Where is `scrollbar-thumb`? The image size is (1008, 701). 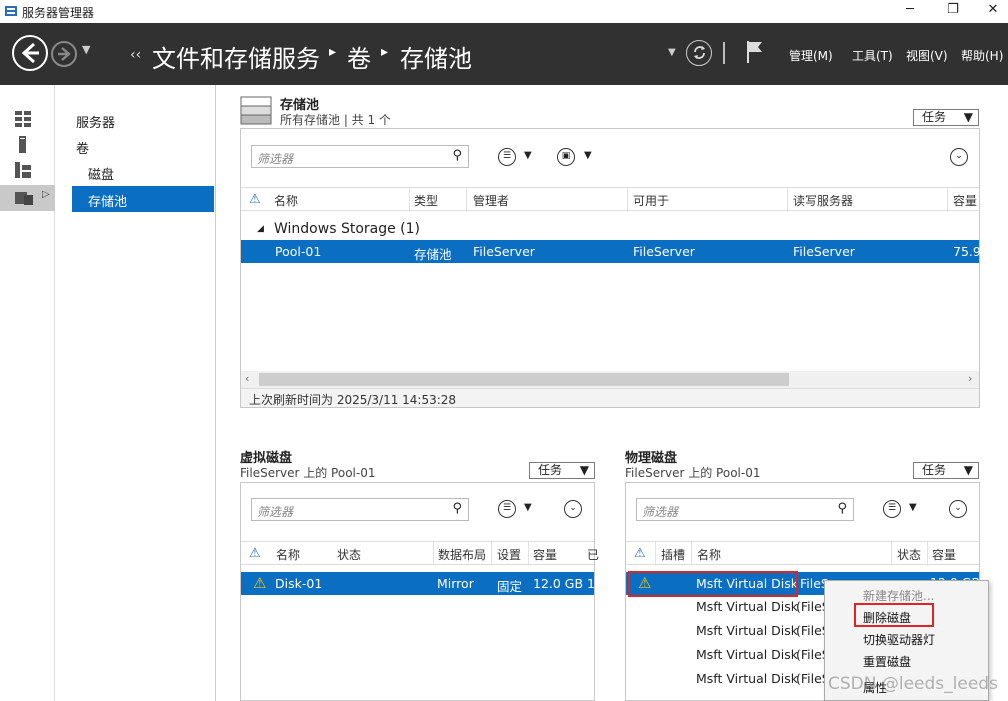 scrollbar-thumb is located at coordinates (524, 379).